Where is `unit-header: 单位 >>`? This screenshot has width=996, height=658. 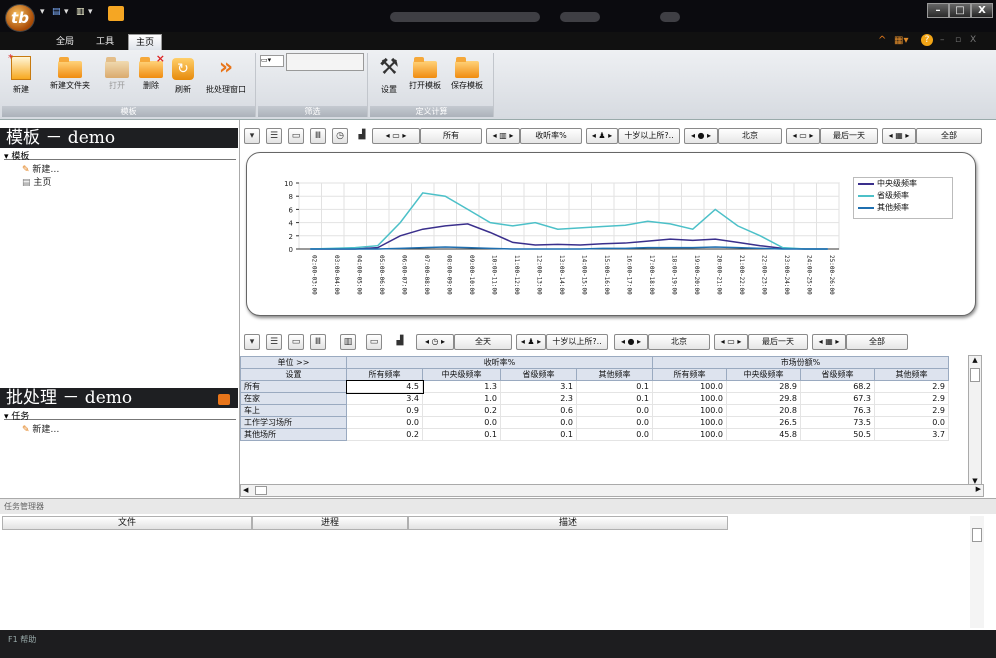 unit-header: 单位 >> is located at coordinates (293, 362).